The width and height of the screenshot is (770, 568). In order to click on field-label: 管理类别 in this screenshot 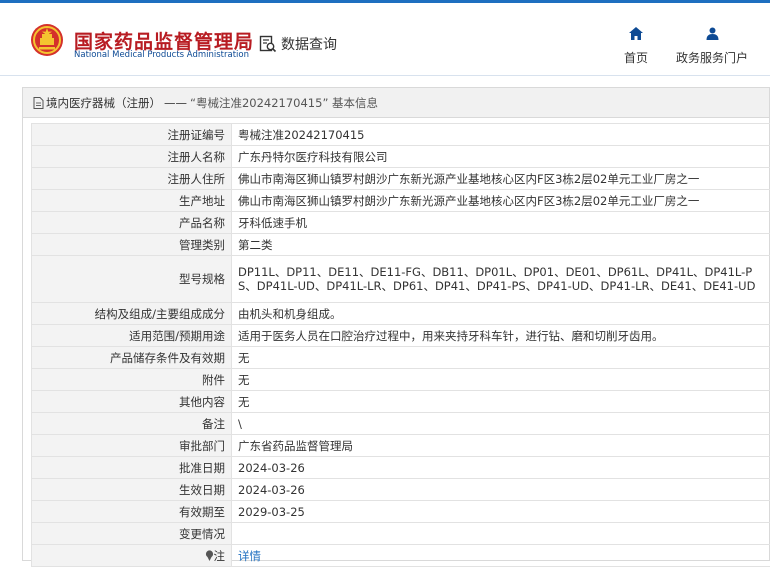, I will do `click(131, 244)`.